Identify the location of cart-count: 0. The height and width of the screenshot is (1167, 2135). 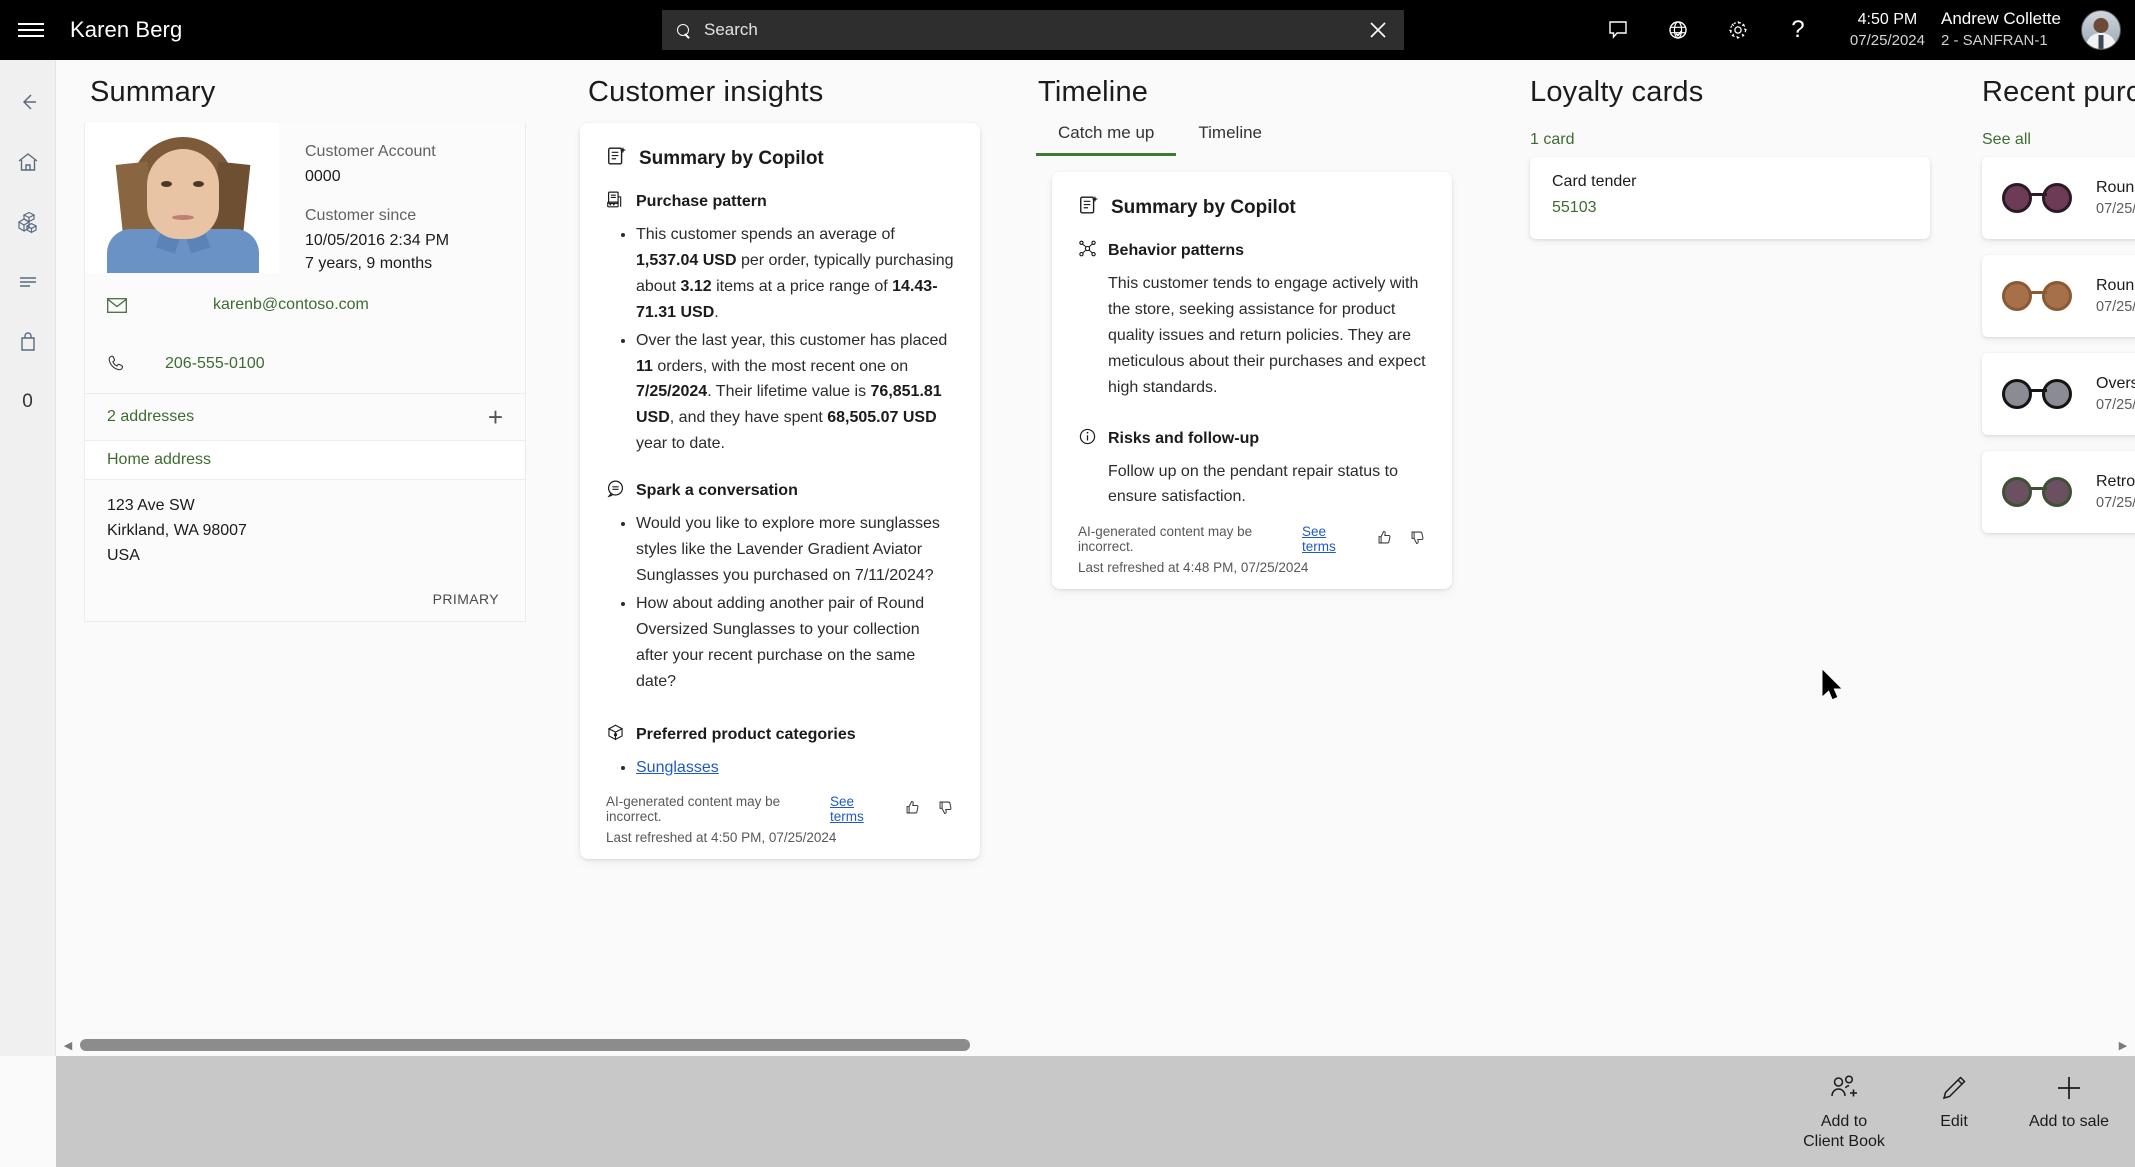
(28, 402).